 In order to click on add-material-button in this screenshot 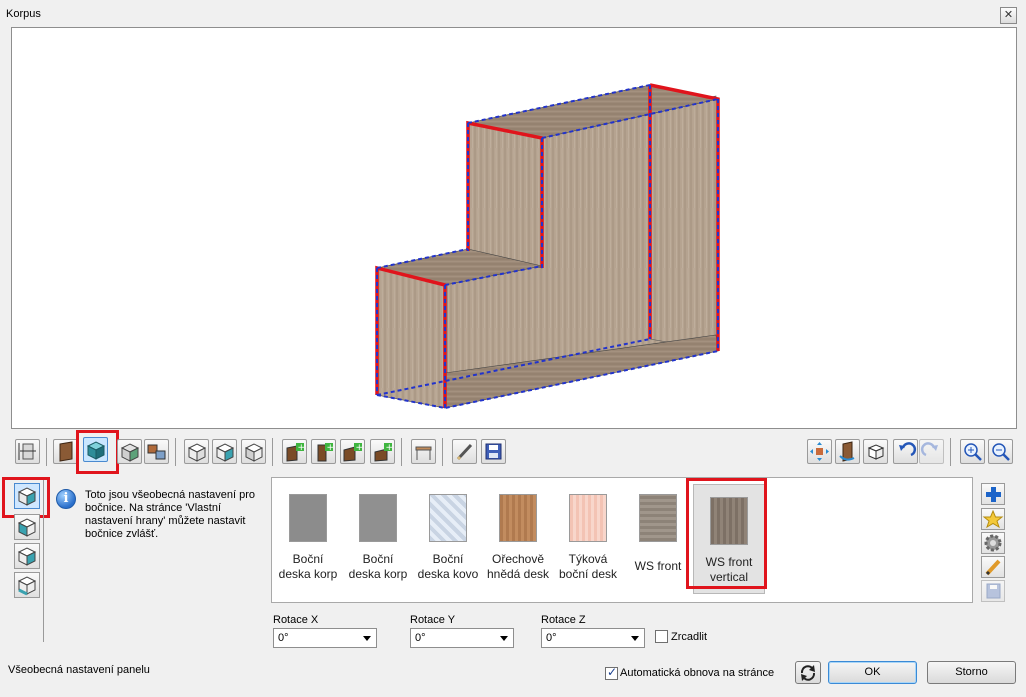, I will do `click(993, 494)`.